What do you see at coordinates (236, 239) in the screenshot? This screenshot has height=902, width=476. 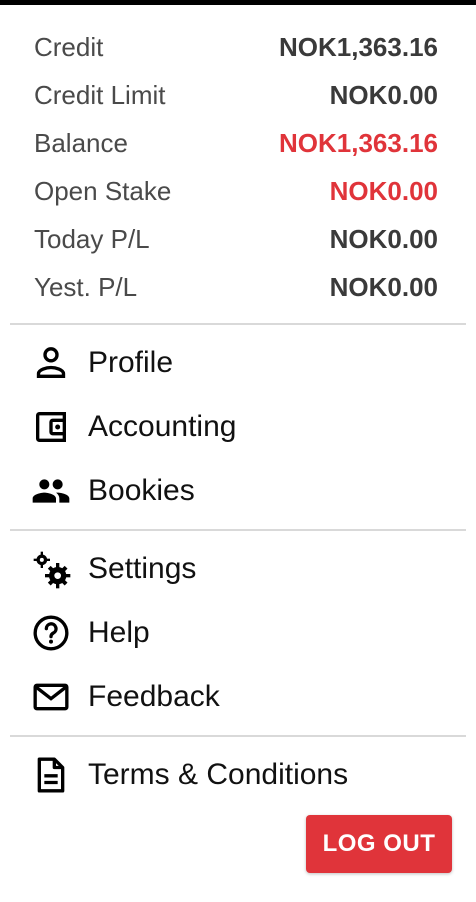 I see `summary-row-today-pl: Today P/L NOK0.00` at bounding box center [236, 239].